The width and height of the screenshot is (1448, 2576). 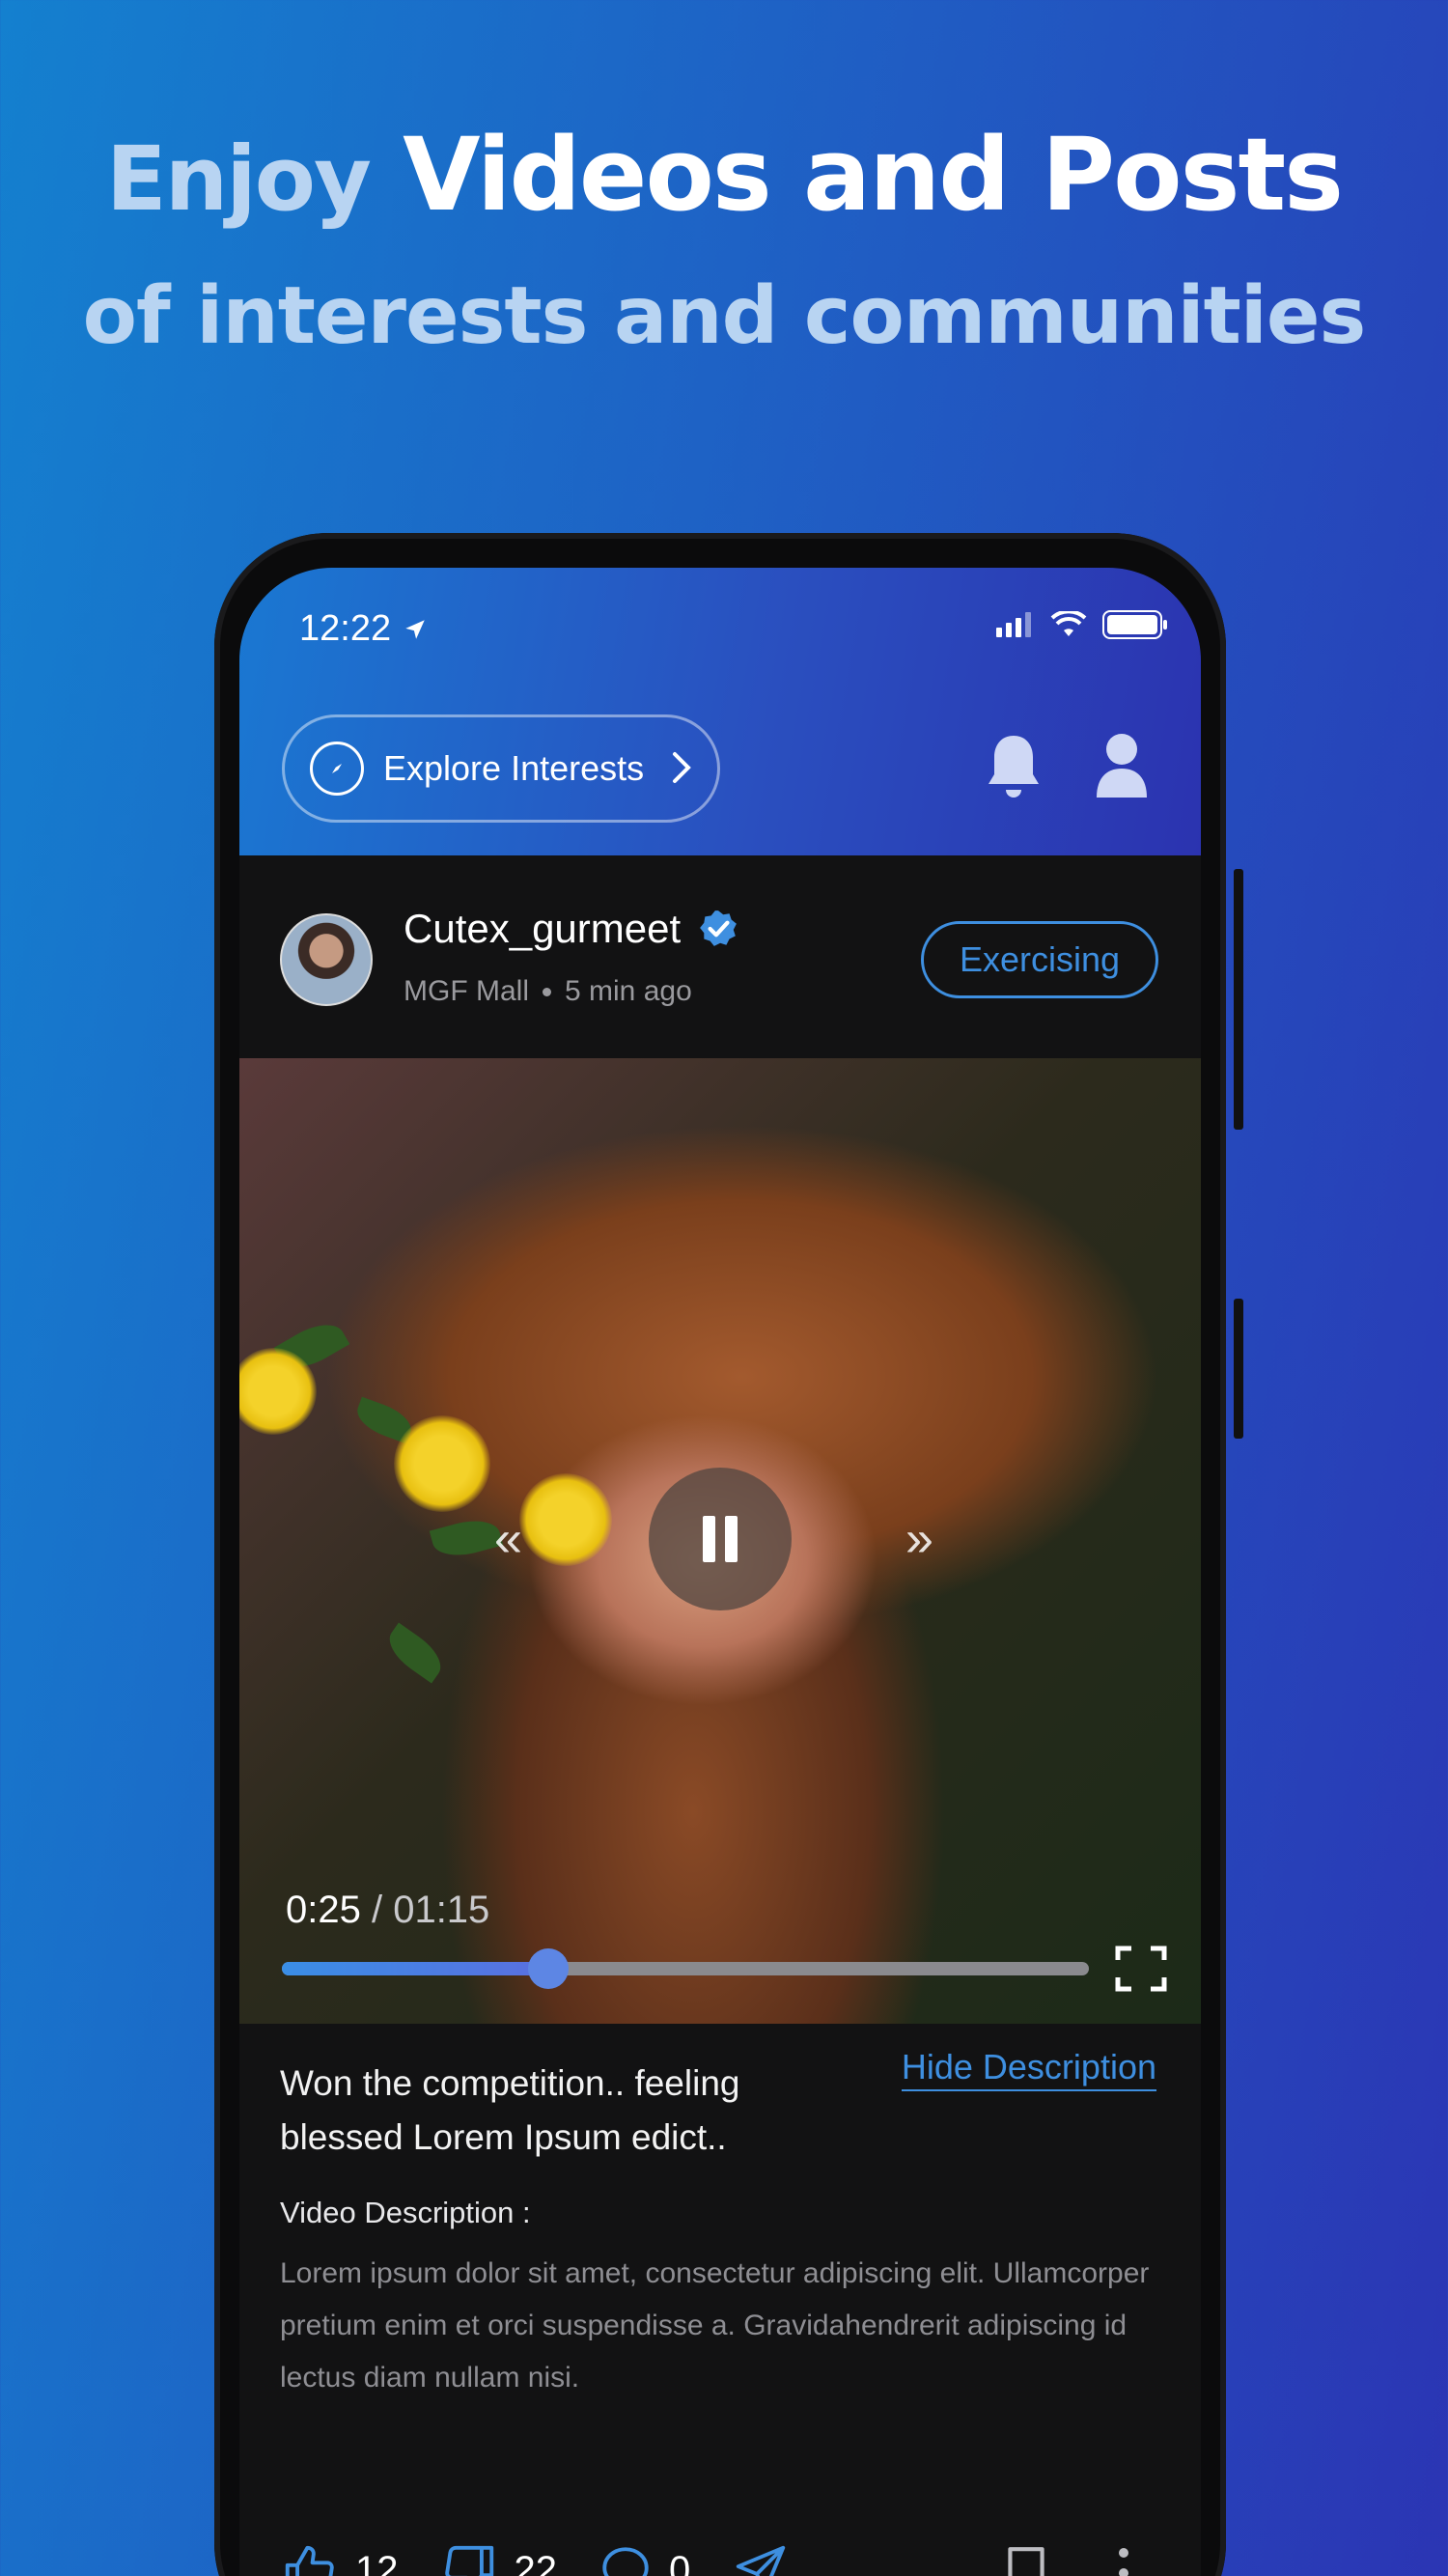 I want to click on headline-line-1: Enjoy Videos and Posts, so click(x=724, y=175).